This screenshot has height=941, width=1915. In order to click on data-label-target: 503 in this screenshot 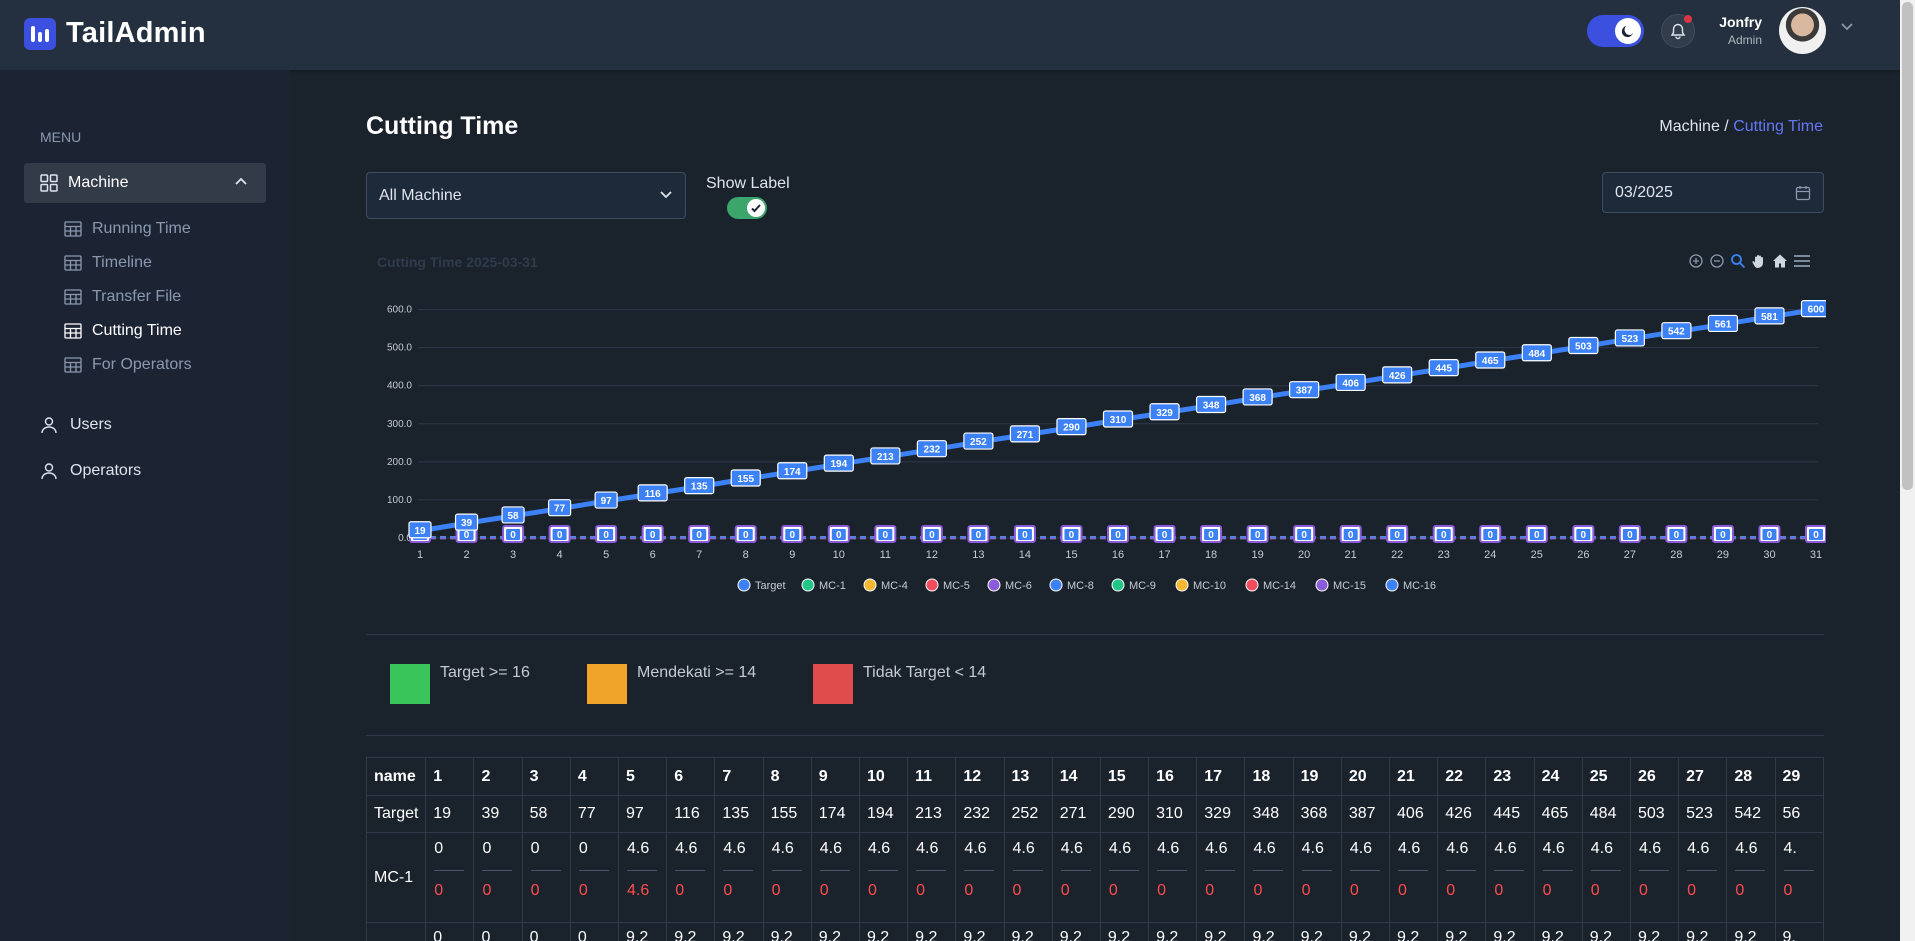, I will do `click(1583, 347)`.